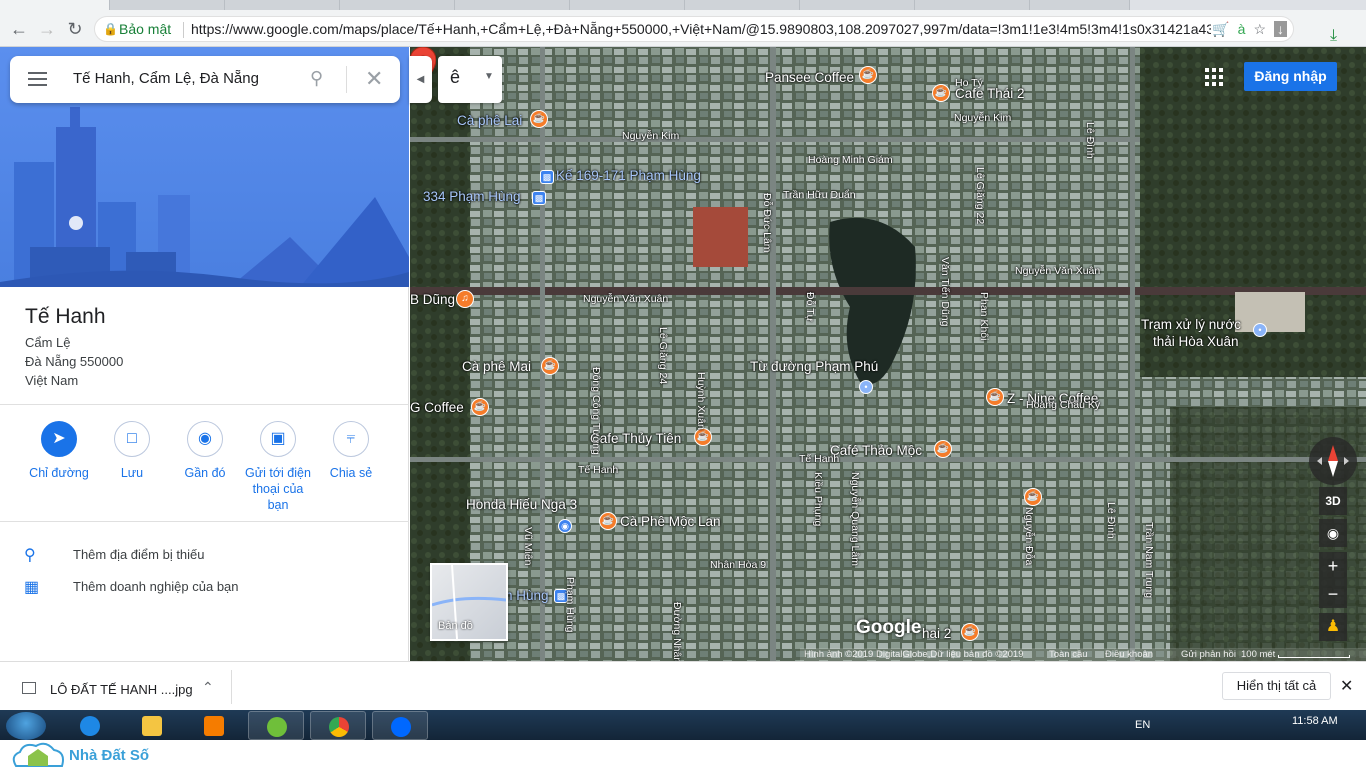  What do you see at coordinates (208, 687) in the screenshot?
I see `chevron-up-icon: ⌃` at bounding box center [208, 687].